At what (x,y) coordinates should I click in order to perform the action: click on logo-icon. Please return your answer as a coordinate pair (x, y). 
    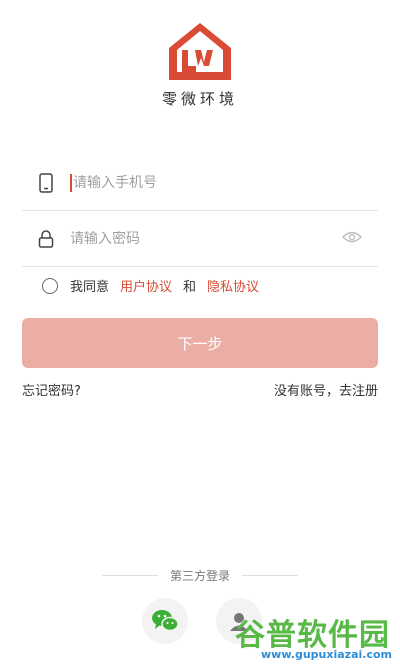
    Looking at the image, I should click on (200, 51).